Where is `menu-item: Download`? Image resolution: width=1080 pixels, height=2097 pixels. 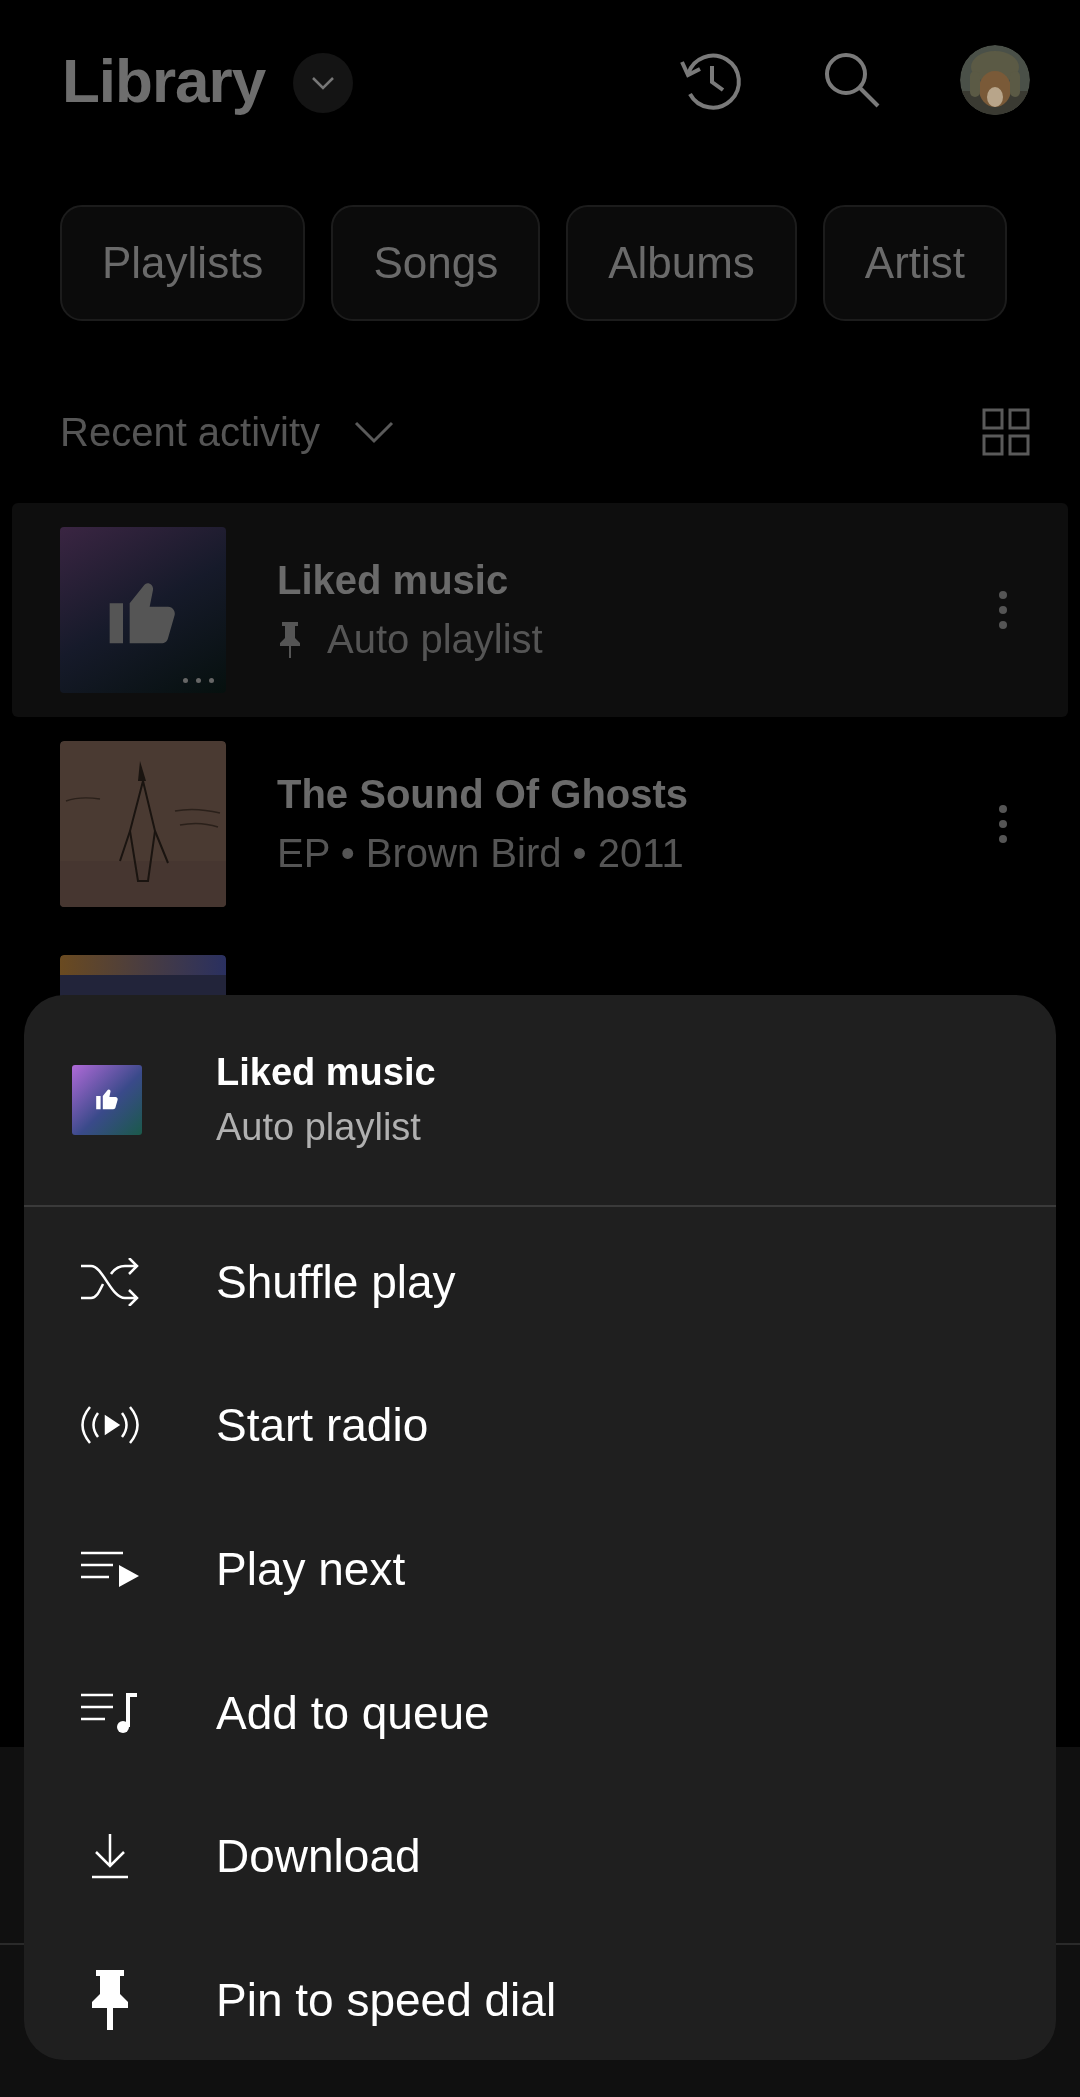
menu-item: Download is located at coordinates (540, 1856).